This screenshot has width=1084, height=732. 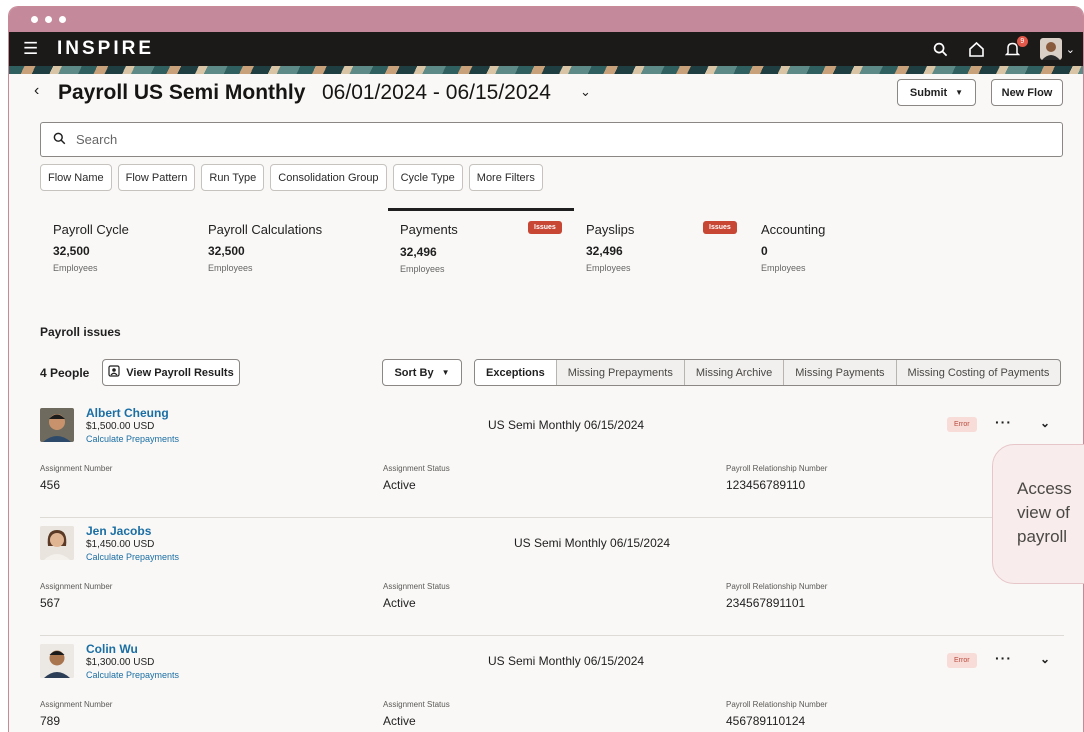 What do you see at coordinates (664, 245) in the screenshot?
I see `tile-payslips: Payslips Issues 32,496 Employees` at bounding box center [664, 245].